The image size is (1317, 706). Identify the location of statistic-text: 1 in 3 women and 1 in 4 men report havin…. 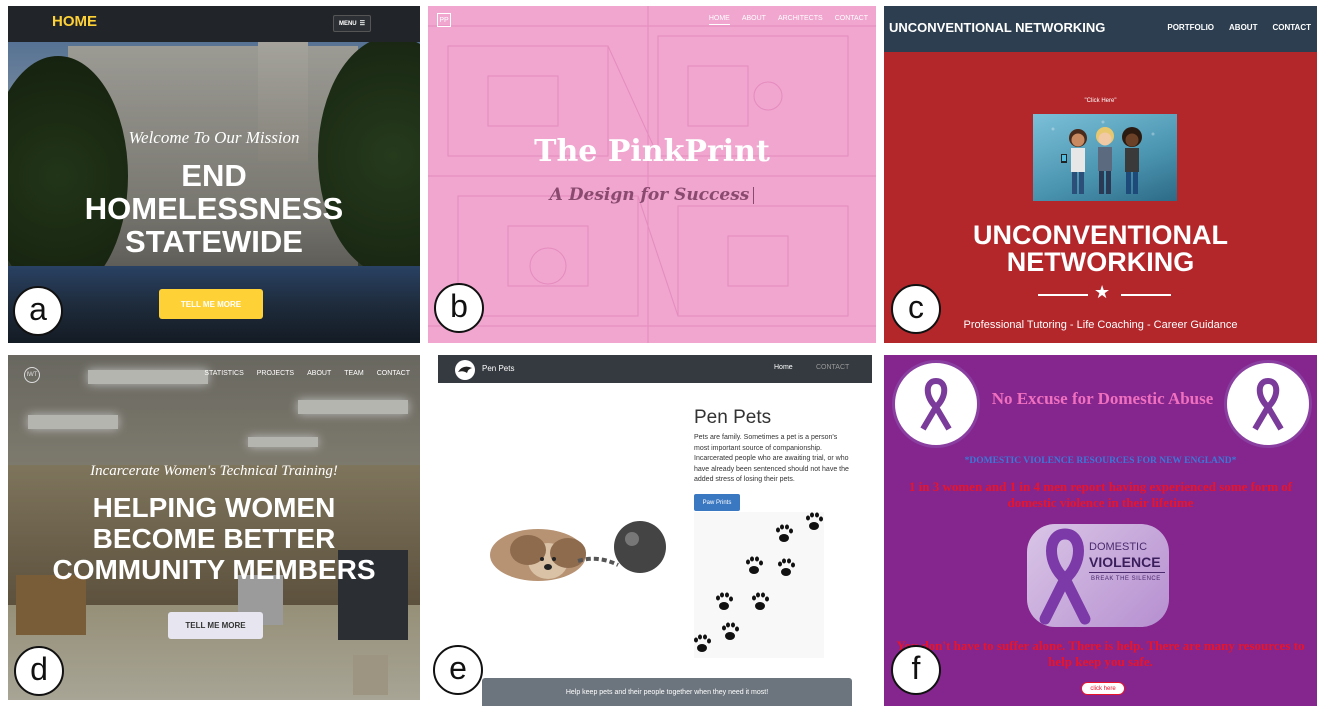
(1100, 494).